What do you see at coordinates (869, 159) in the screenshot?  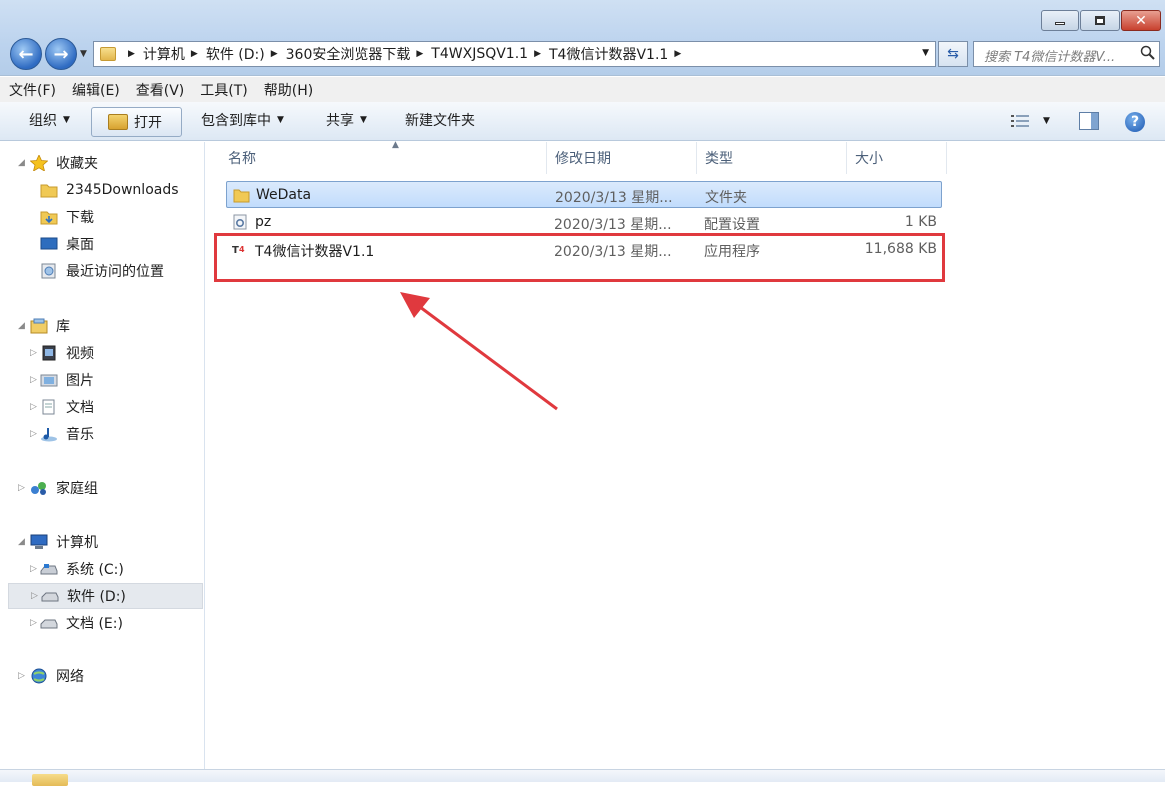 I see `column-header-label: 大小` at bounding box center [869, 159].